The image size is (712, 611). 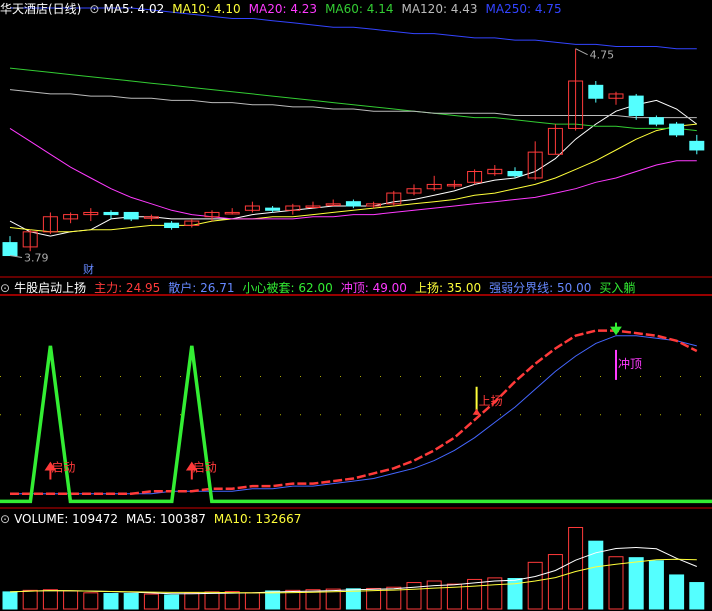 What do you see at coordinates (476, 411) in the screenshot?
I see `rise-arrow` at bounding box center [476, 411].